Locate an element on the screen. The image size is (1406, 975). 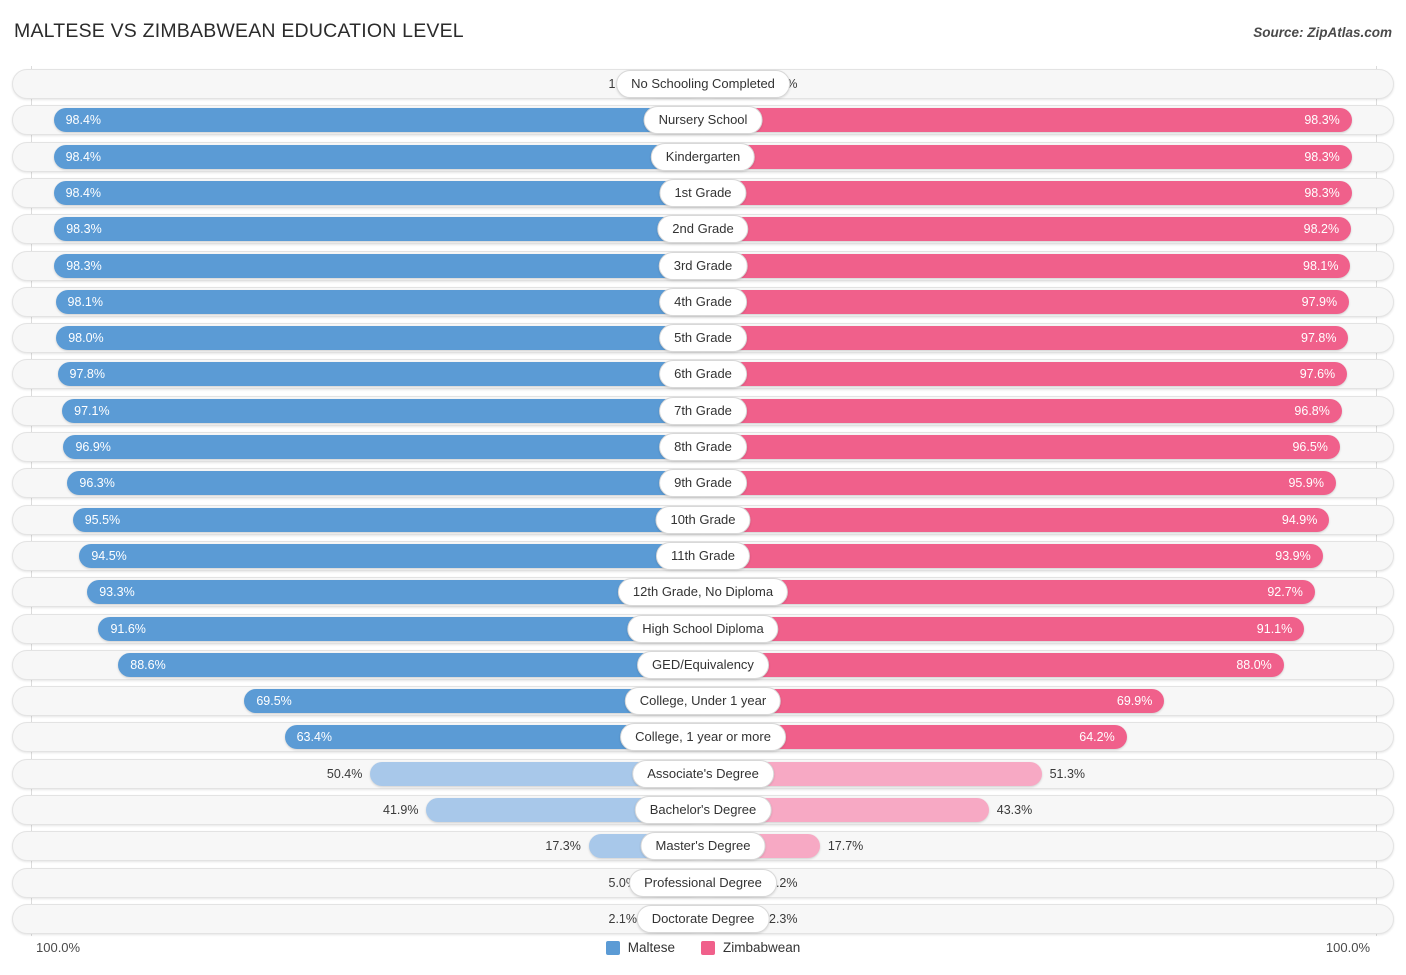
bar-maltese: 95.5% is located at coordinates (387, 519).